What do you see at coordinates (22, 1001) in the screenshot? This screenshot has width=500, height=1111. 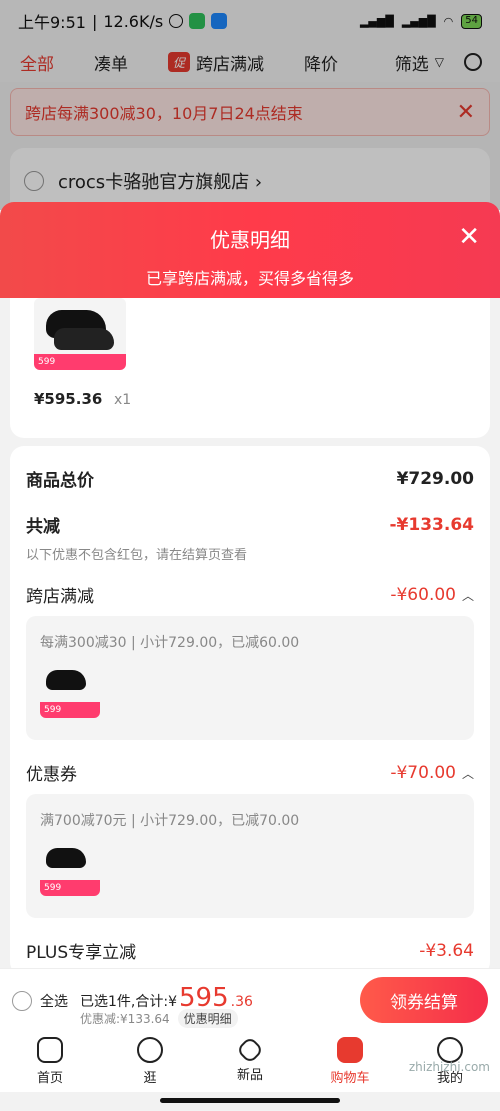 I see `select-all-radio` at bounding box center [22, 1001].